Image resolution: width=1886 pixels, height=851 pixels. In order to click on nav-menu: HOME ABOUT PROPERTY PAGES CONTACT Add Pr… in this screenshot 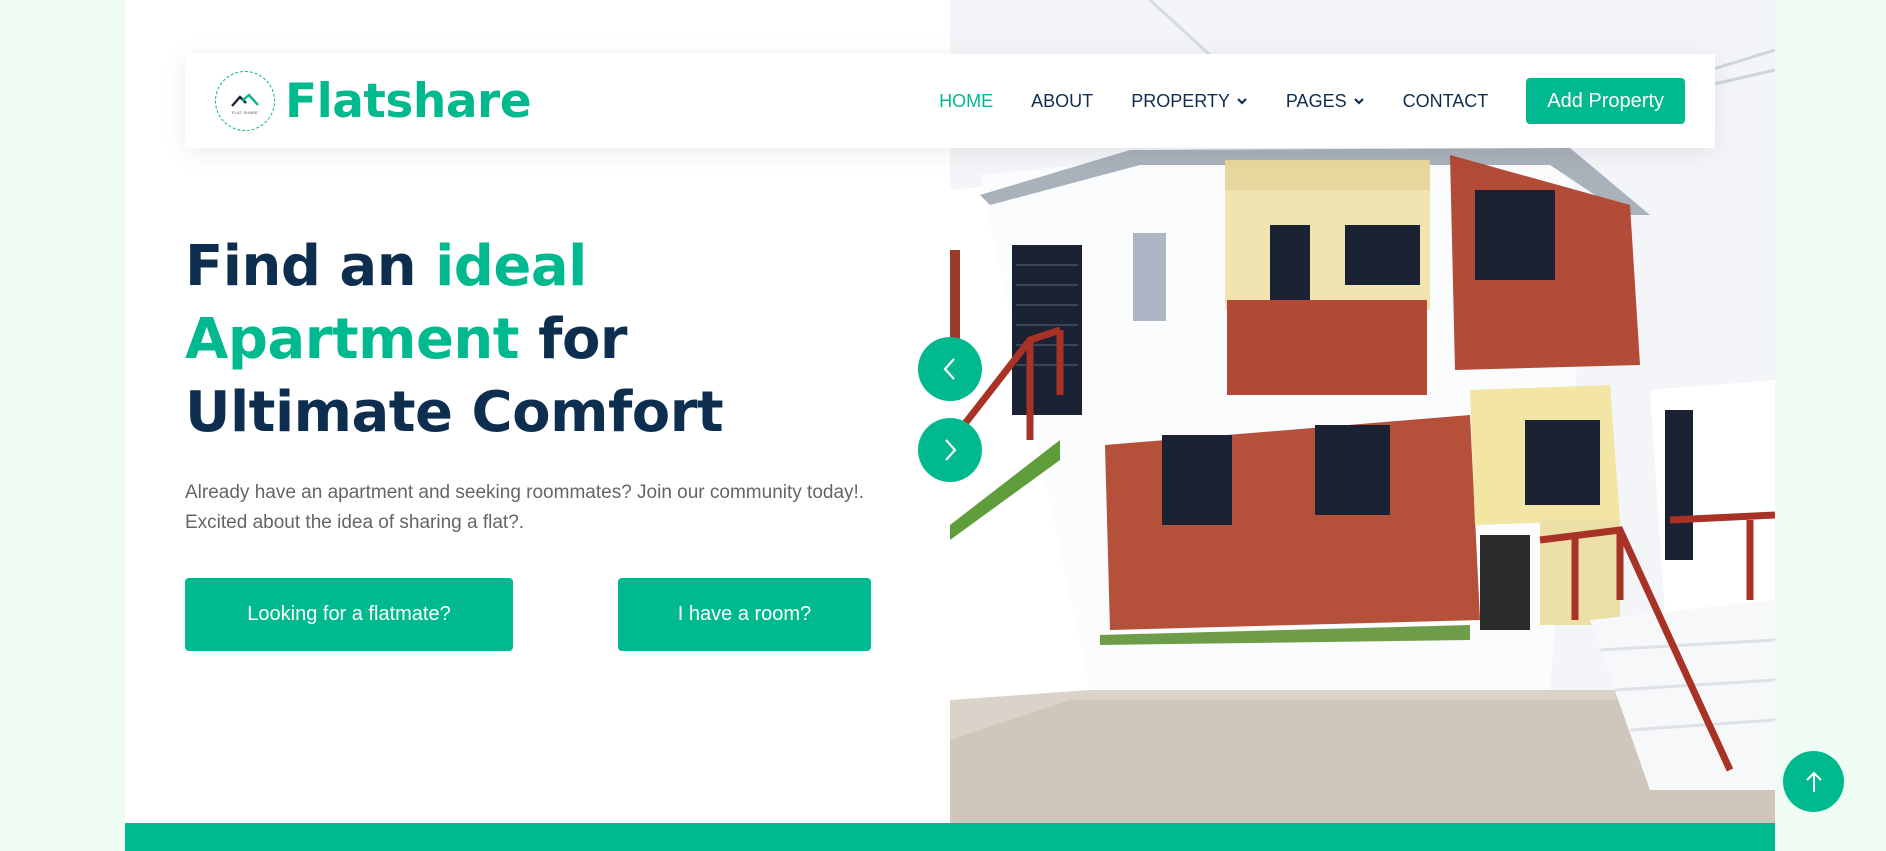, I will do `click(1312, 101)`.